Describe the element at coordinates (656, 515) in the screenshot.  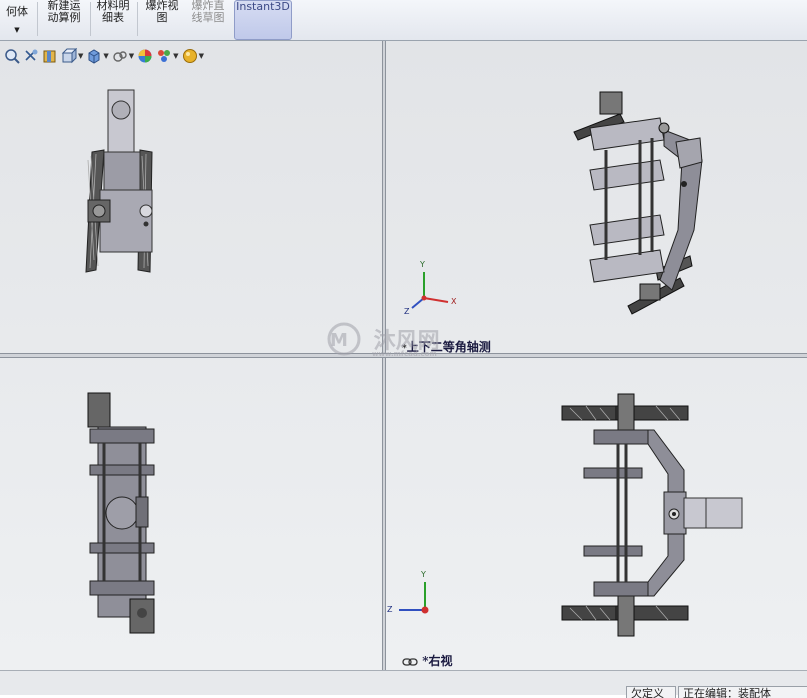
I see `right-view-model` at that location.